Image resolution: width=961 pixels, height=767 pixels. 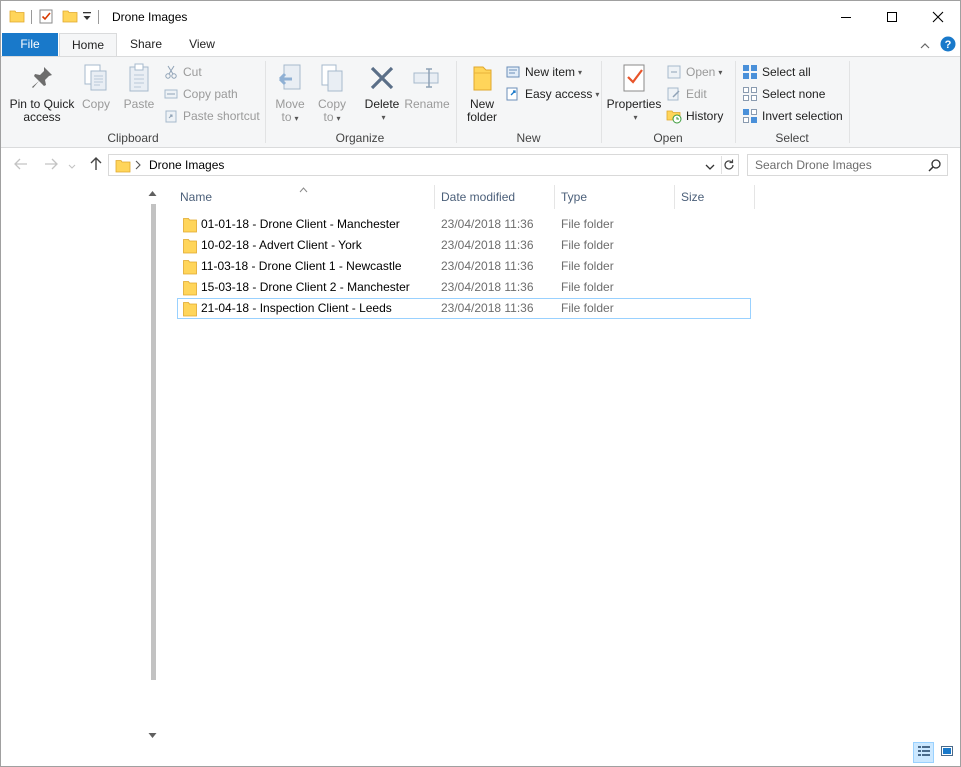 What do you see at coordinates (300, 224) in the screenshot?
I see `file-name: 01-01-18 - Drone Client - Manchester` at bounding box center [300, 224].